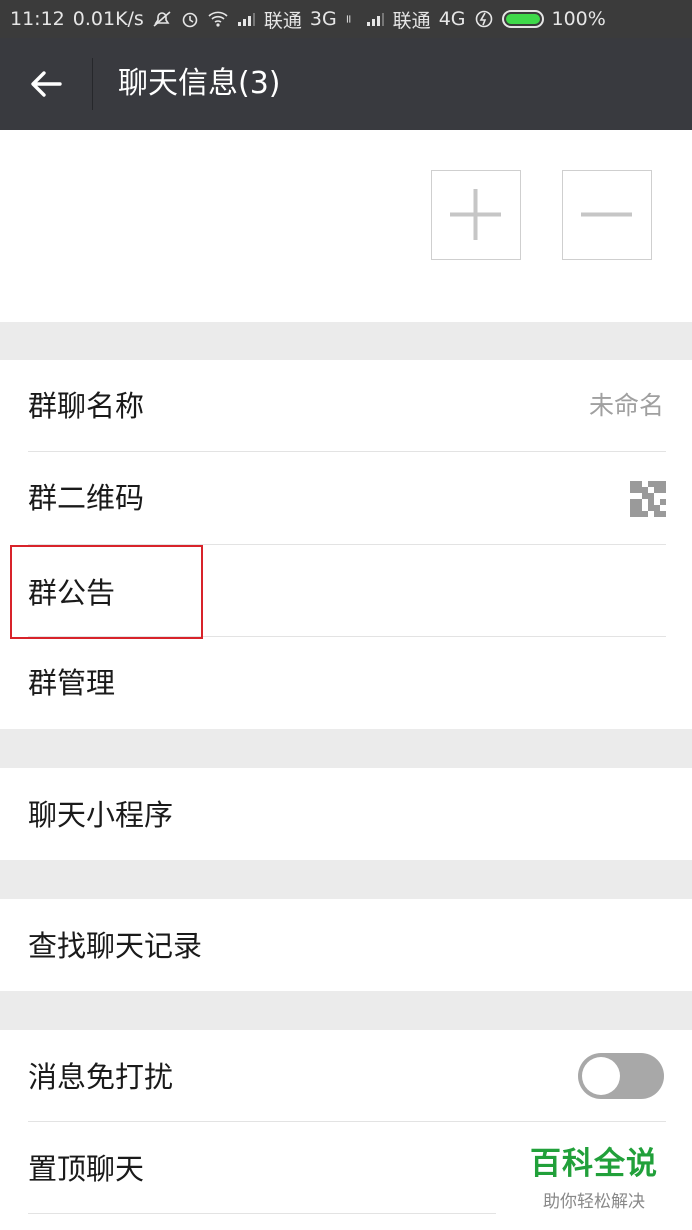 The width and height of the screenshot is (692, 1230). Describe the element at coordinates (323, 19) in the screenshot. I see `network-1: 3G` at that location.